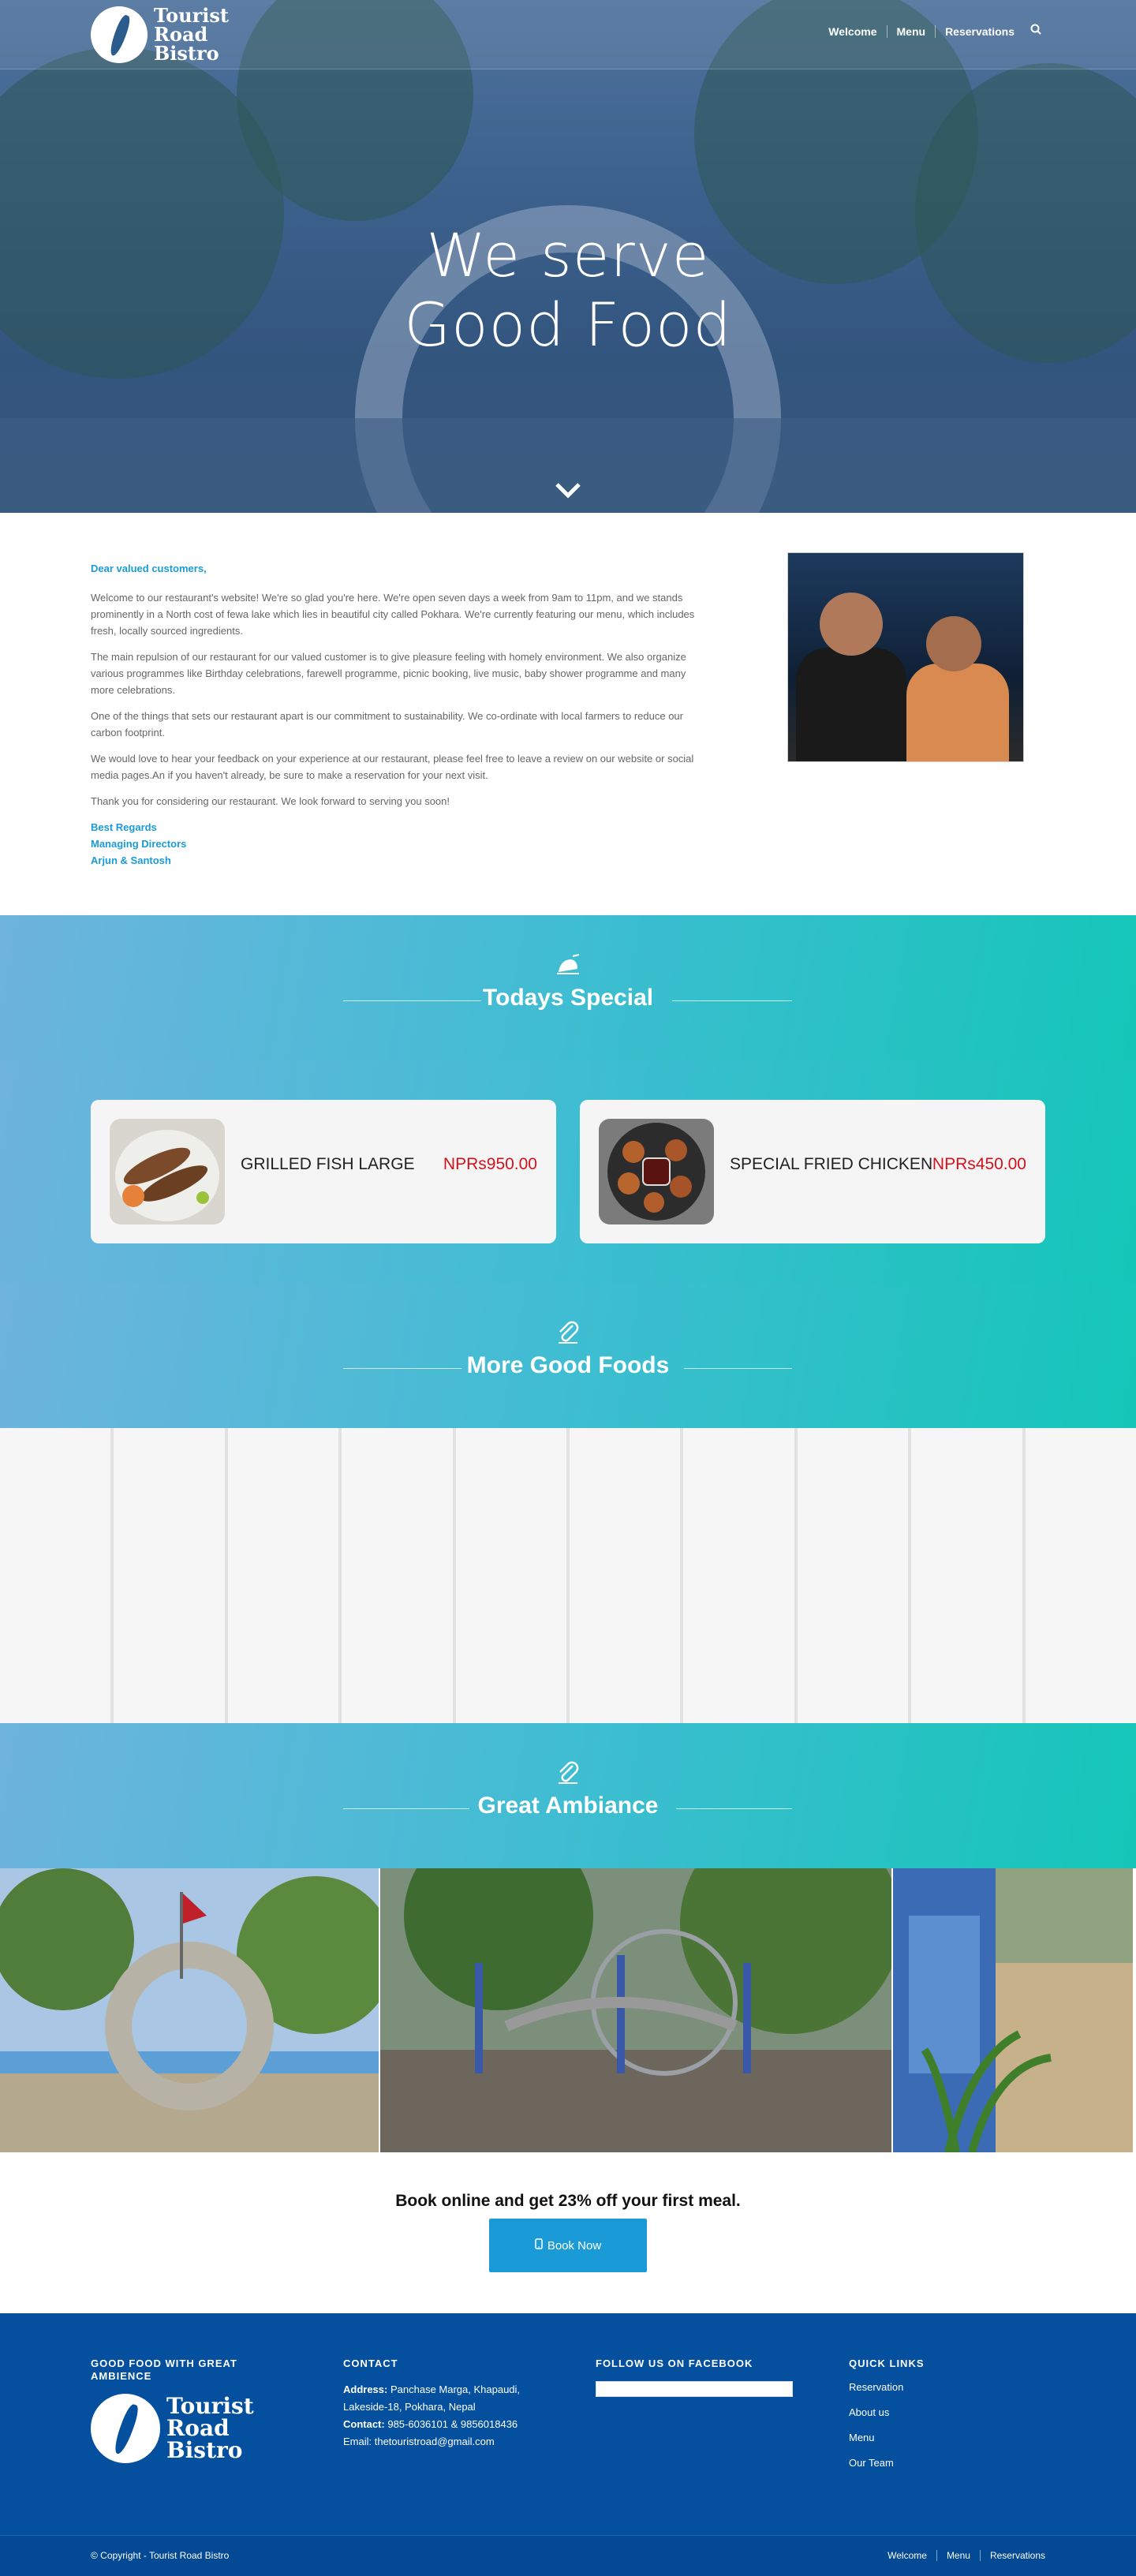 This screenshot has height=2576, width=1136. I want to click on footer-address: Address: Panchase Marga, Khapaudi,, so click(445, 2389).